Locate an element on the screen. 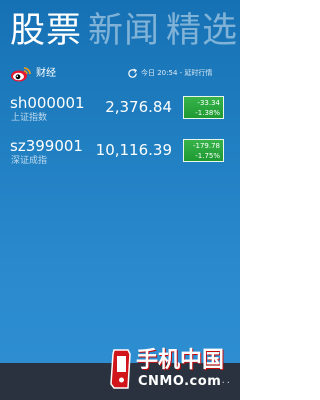  change-value: -179.78 is located at coordinates (206, 146).